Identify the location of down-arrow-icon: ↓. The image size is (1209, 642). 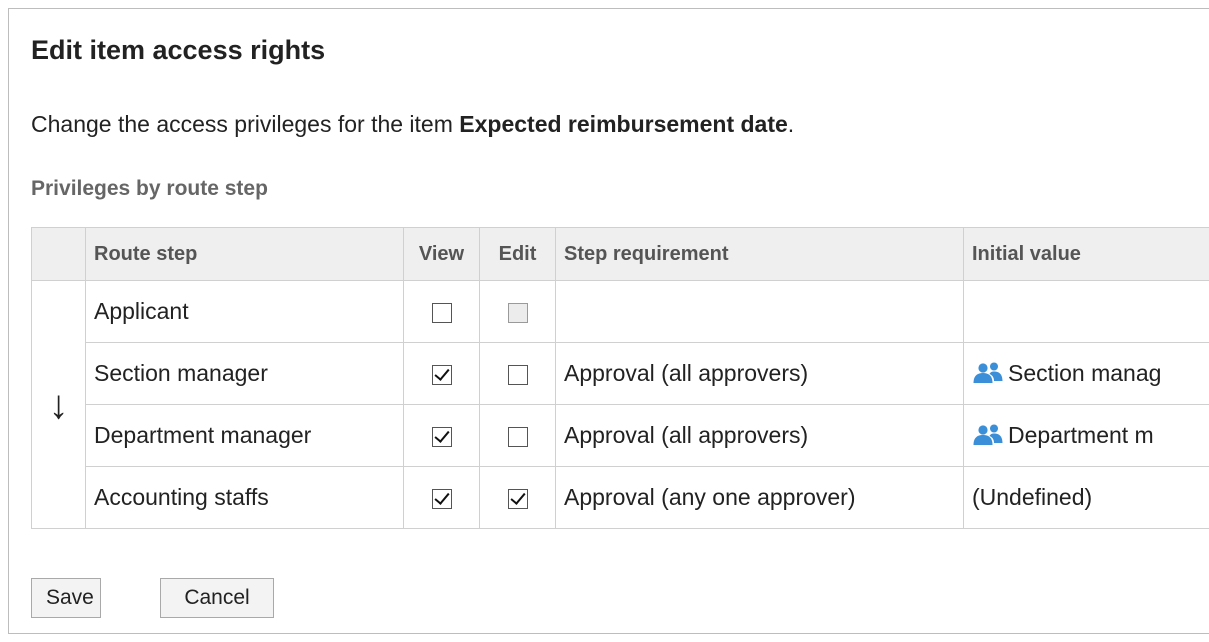
(58, 404).